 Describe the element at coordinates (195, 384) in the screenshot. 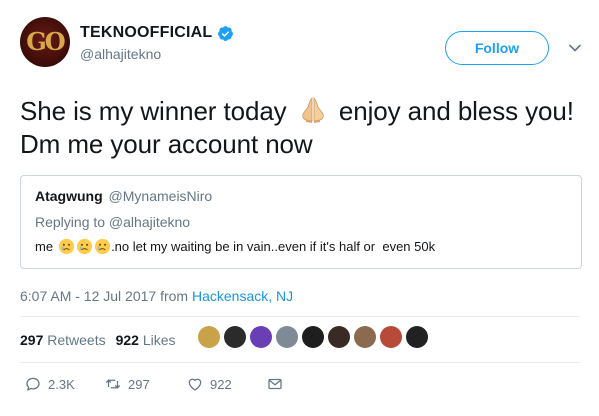

I see `heart-icon` at that location.